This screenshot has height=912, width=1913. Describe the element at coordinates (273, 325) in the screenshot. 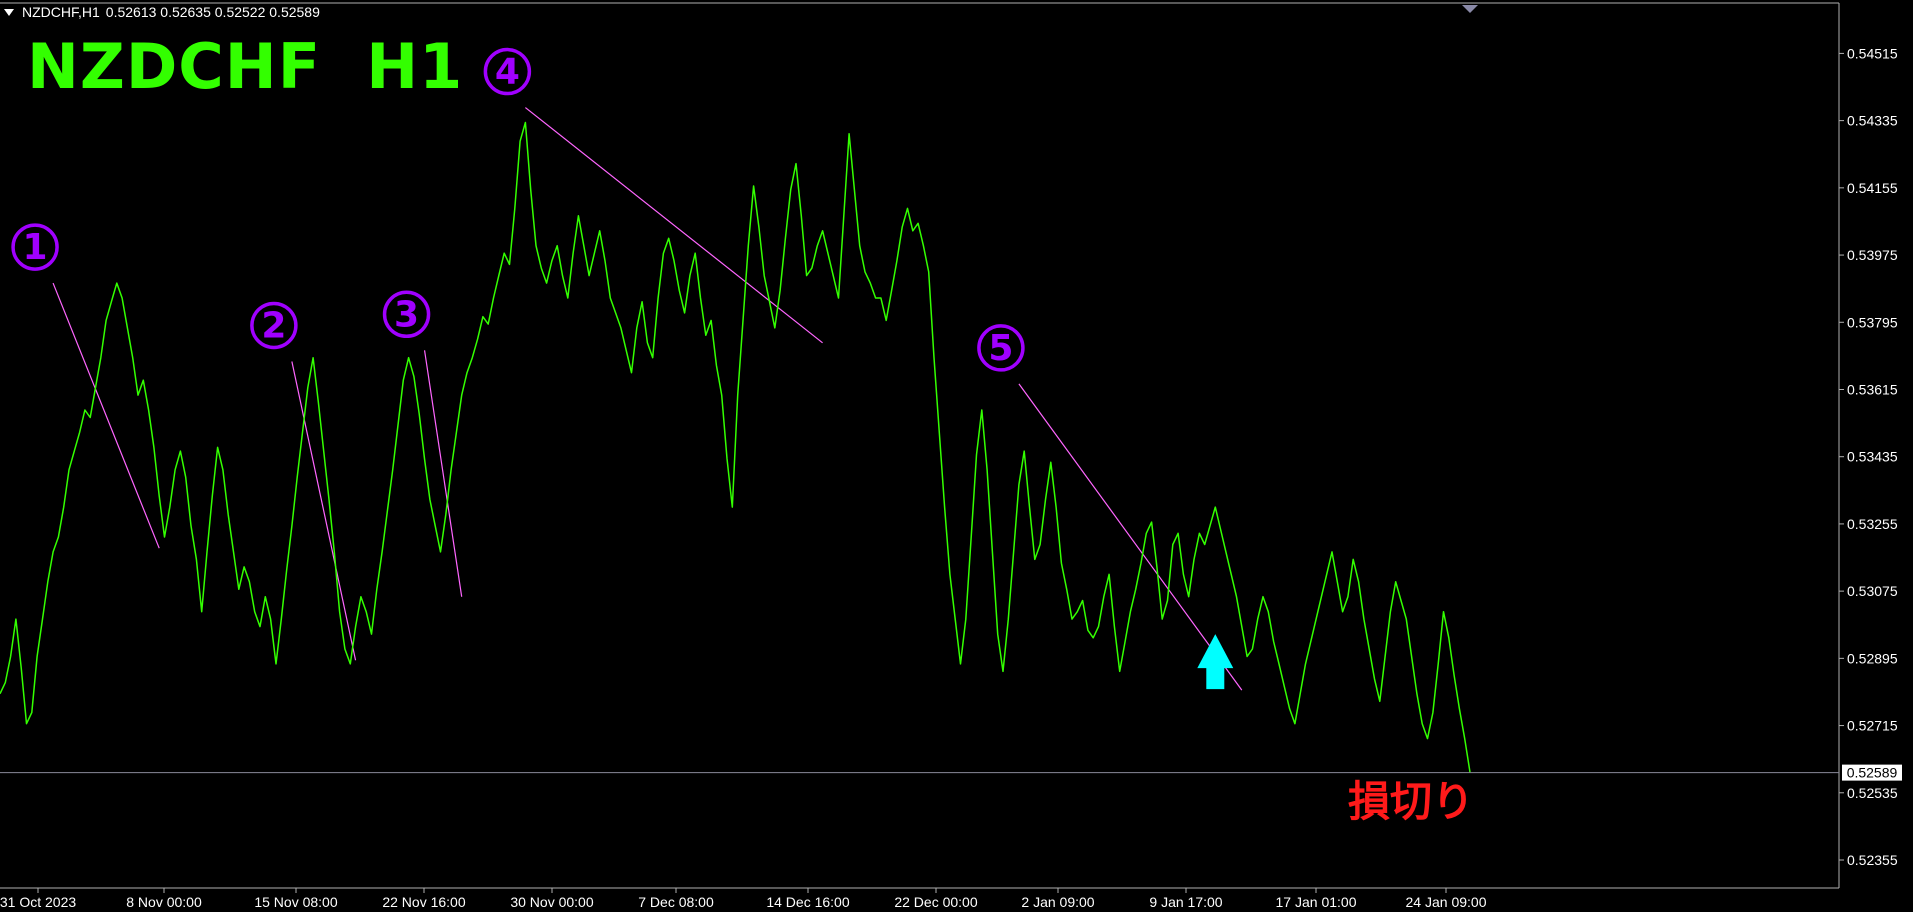

I see `wave-label-number: 2` at that location.